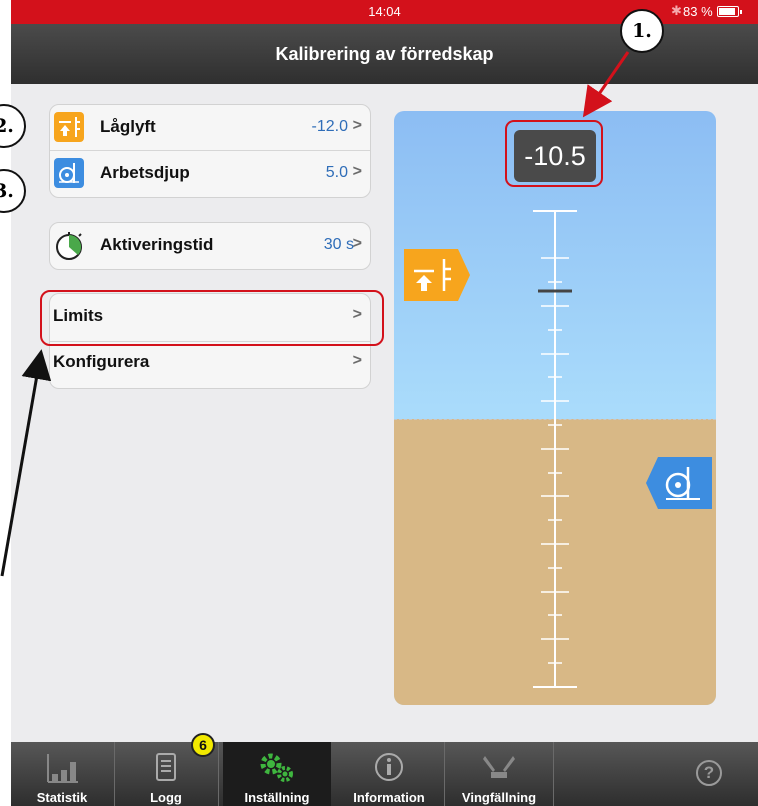 The height and width of the screenshot is (806, 758). What do you see at coordinates (709, 773) in the screenshot?
I see `help-icon: ?` at bounding box center [709, 773].